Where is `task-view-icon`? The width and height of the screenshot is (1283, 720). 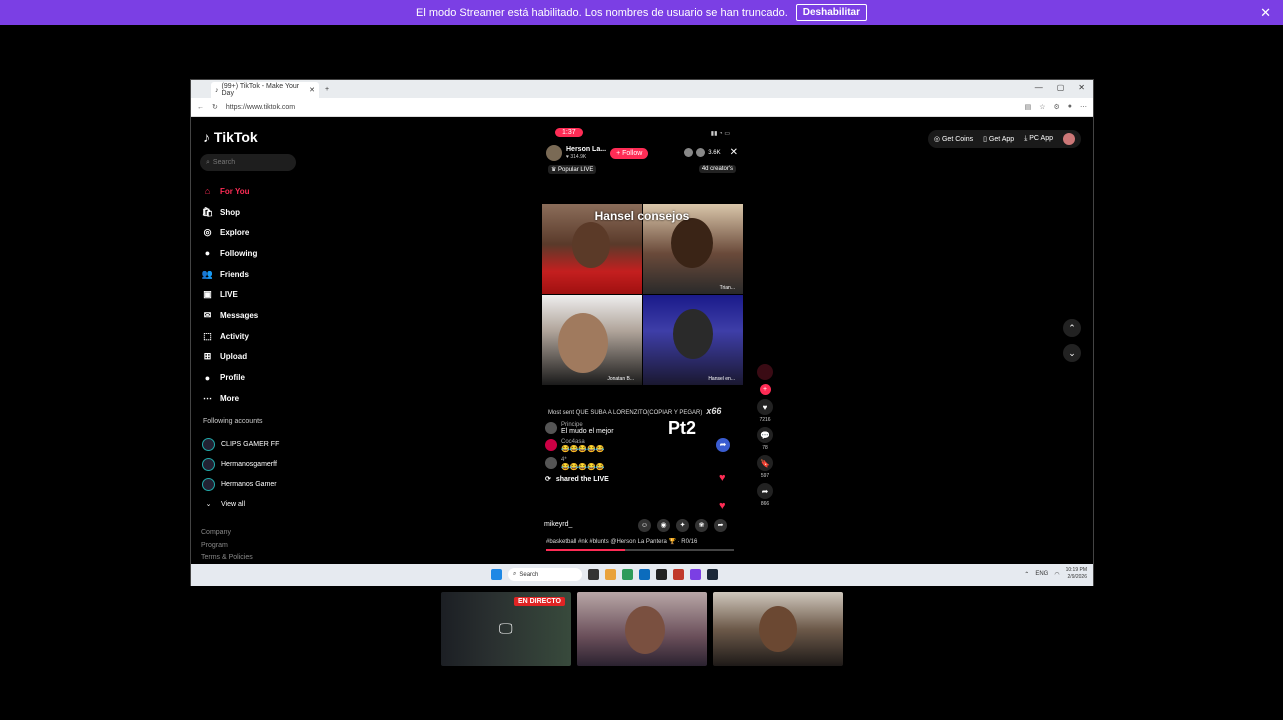
task-view-icon is located at coordinates (593, 574).